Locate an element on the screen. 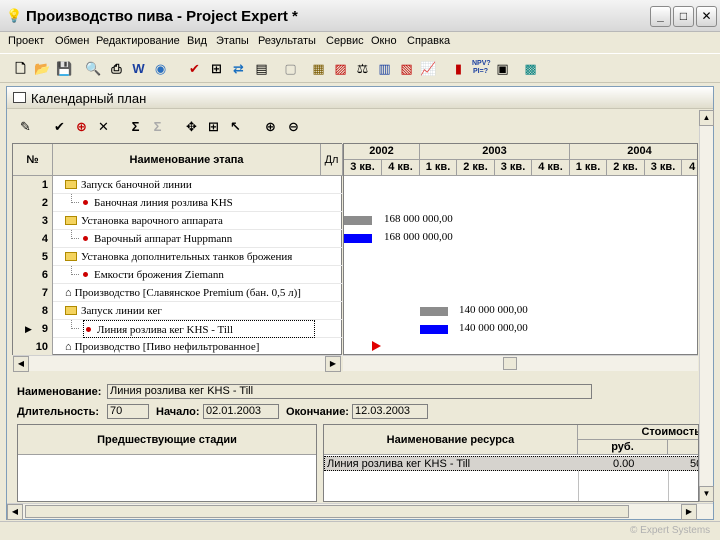 This screenshot has width=720, height=540. window-vscrollbar: ▲ ▼ is located at coordinates (706, 306).